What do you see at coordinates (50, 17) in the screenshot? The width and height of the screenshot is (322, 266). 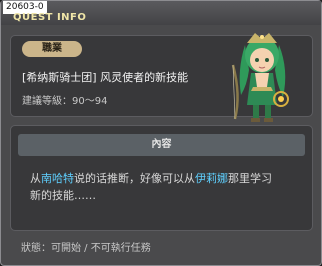 I see `window-title: QUEST INFO` at bounding box center [50, 17].